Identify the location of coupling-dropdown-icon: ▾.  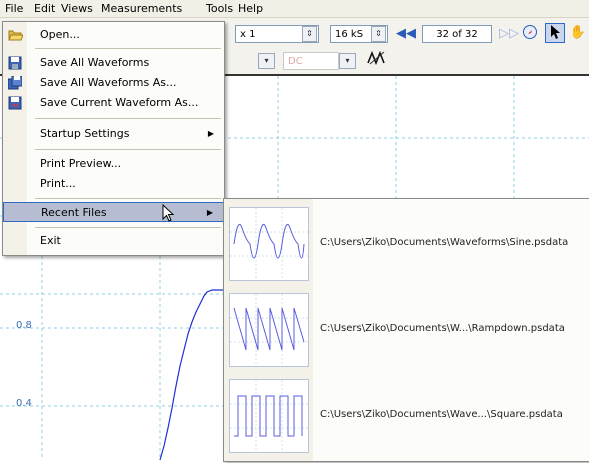
(347, 61).